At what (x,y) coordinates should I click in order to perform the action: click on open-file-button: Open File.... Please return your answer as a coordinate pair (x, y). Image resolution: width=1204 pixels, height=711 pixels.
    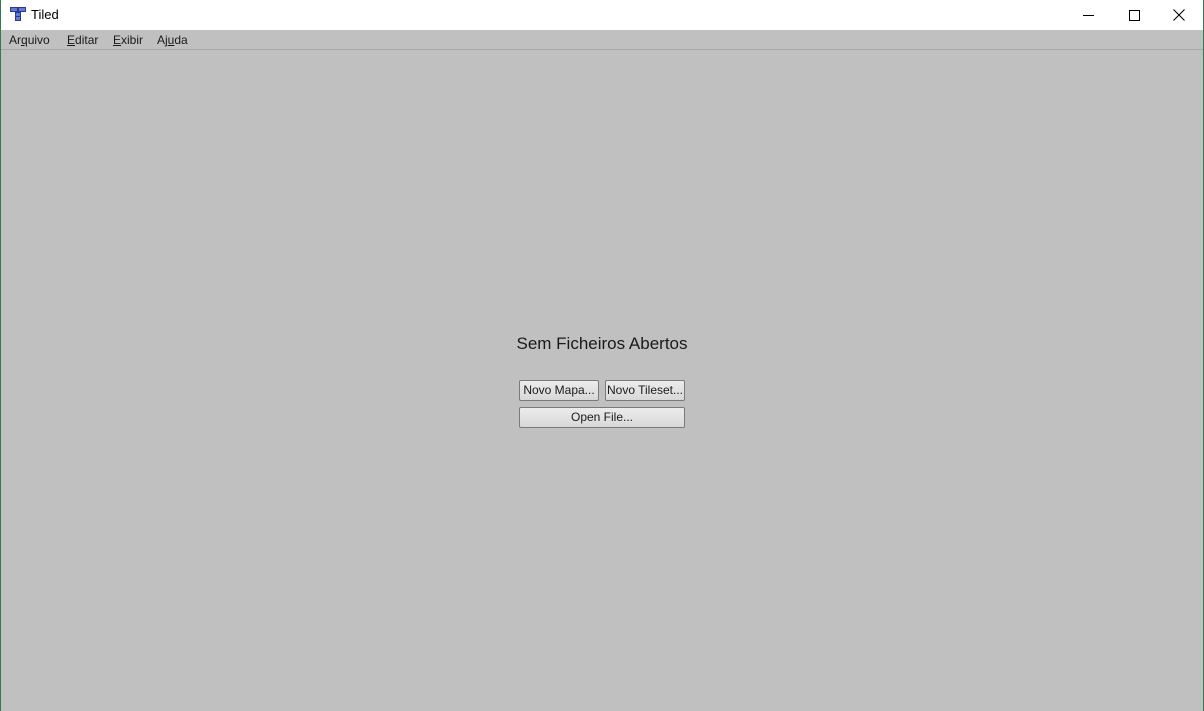
    Looking at the image, I should click on (602, 417).